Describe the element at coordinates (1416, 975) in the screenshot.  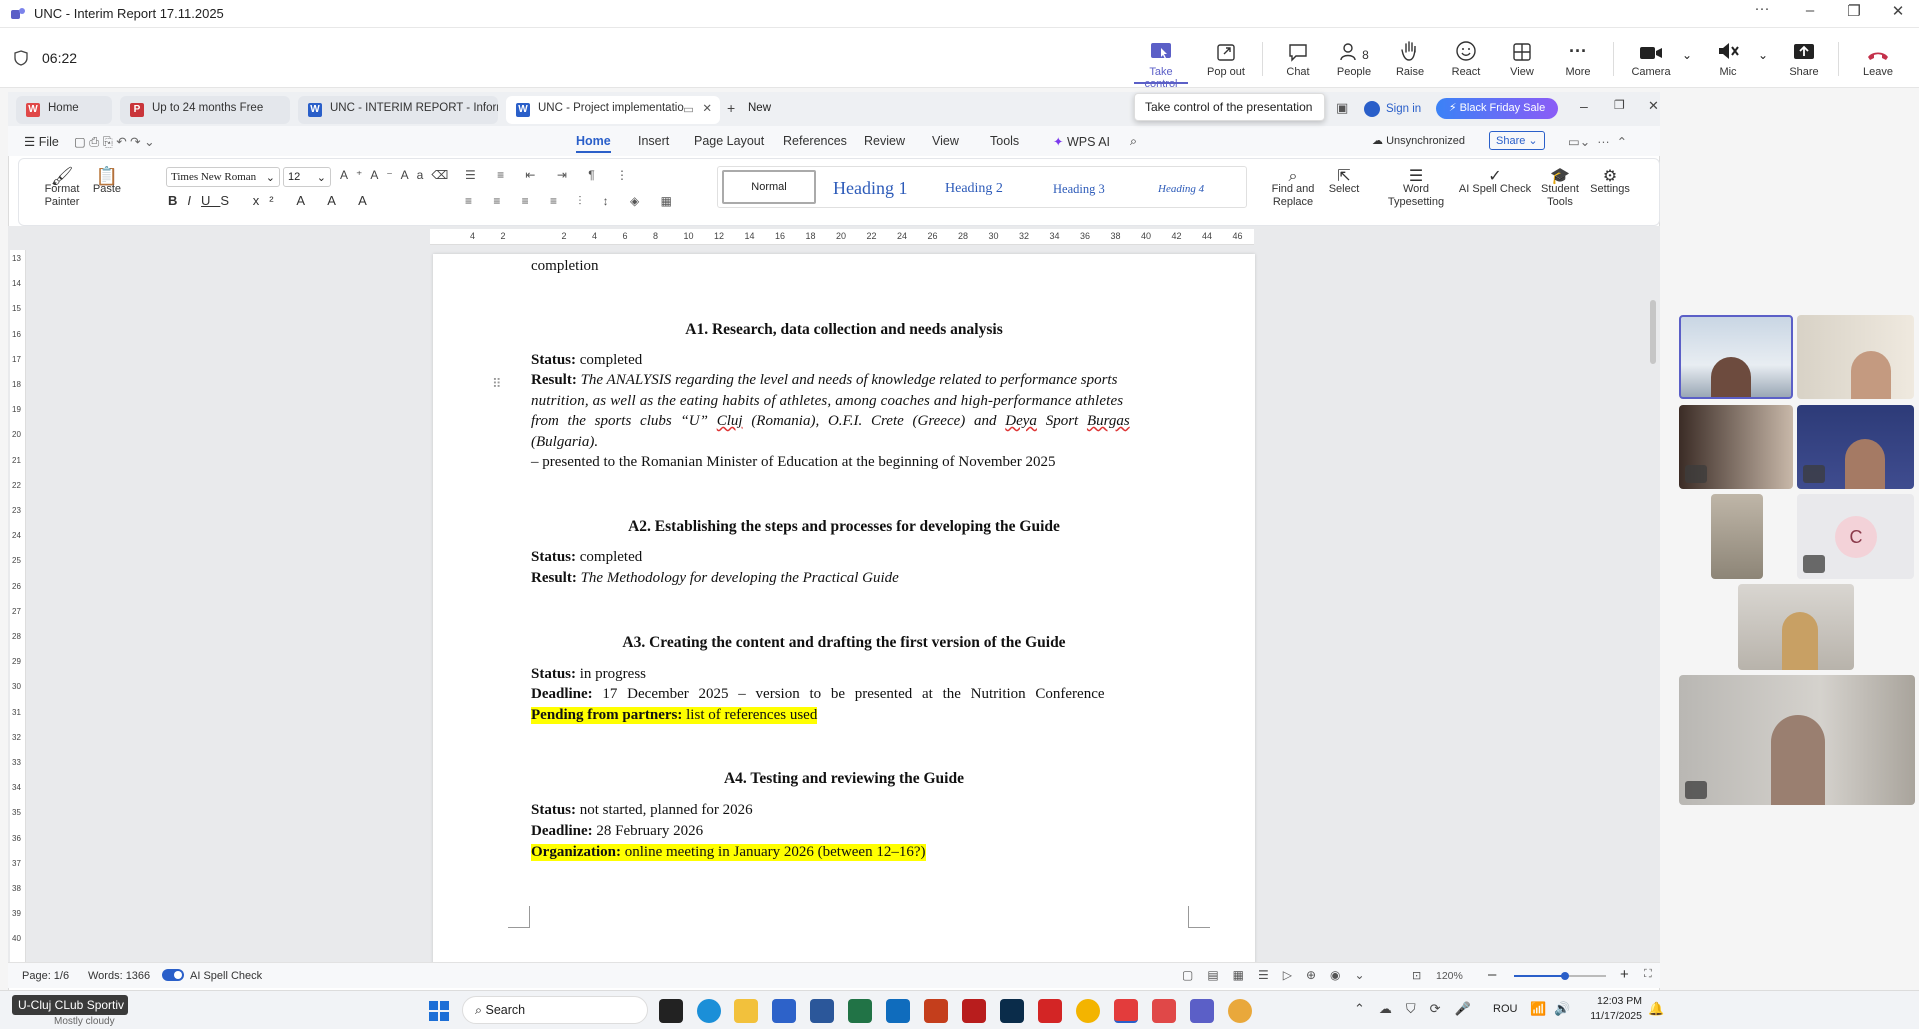
I see `fit-page-icon: ⊡` at that location.